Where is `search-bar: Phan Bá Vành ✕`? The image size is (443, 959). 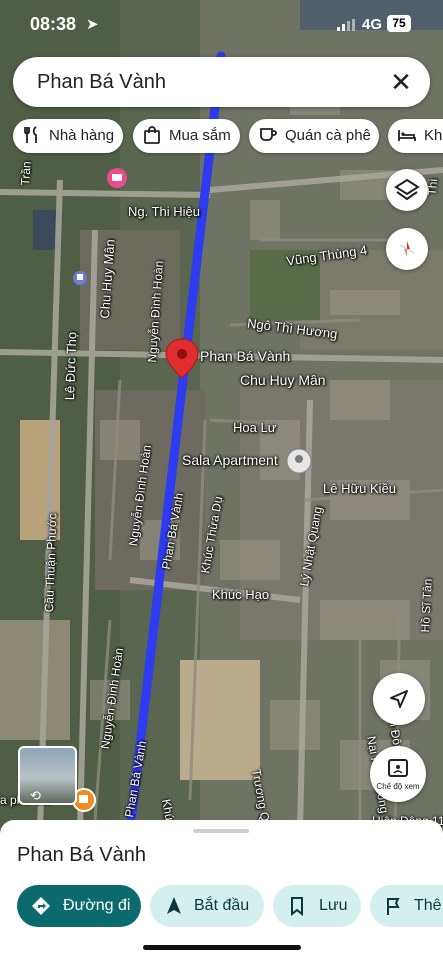
search-bar: Phan Bá Vành ✕ is located at coordinates (221, 82).